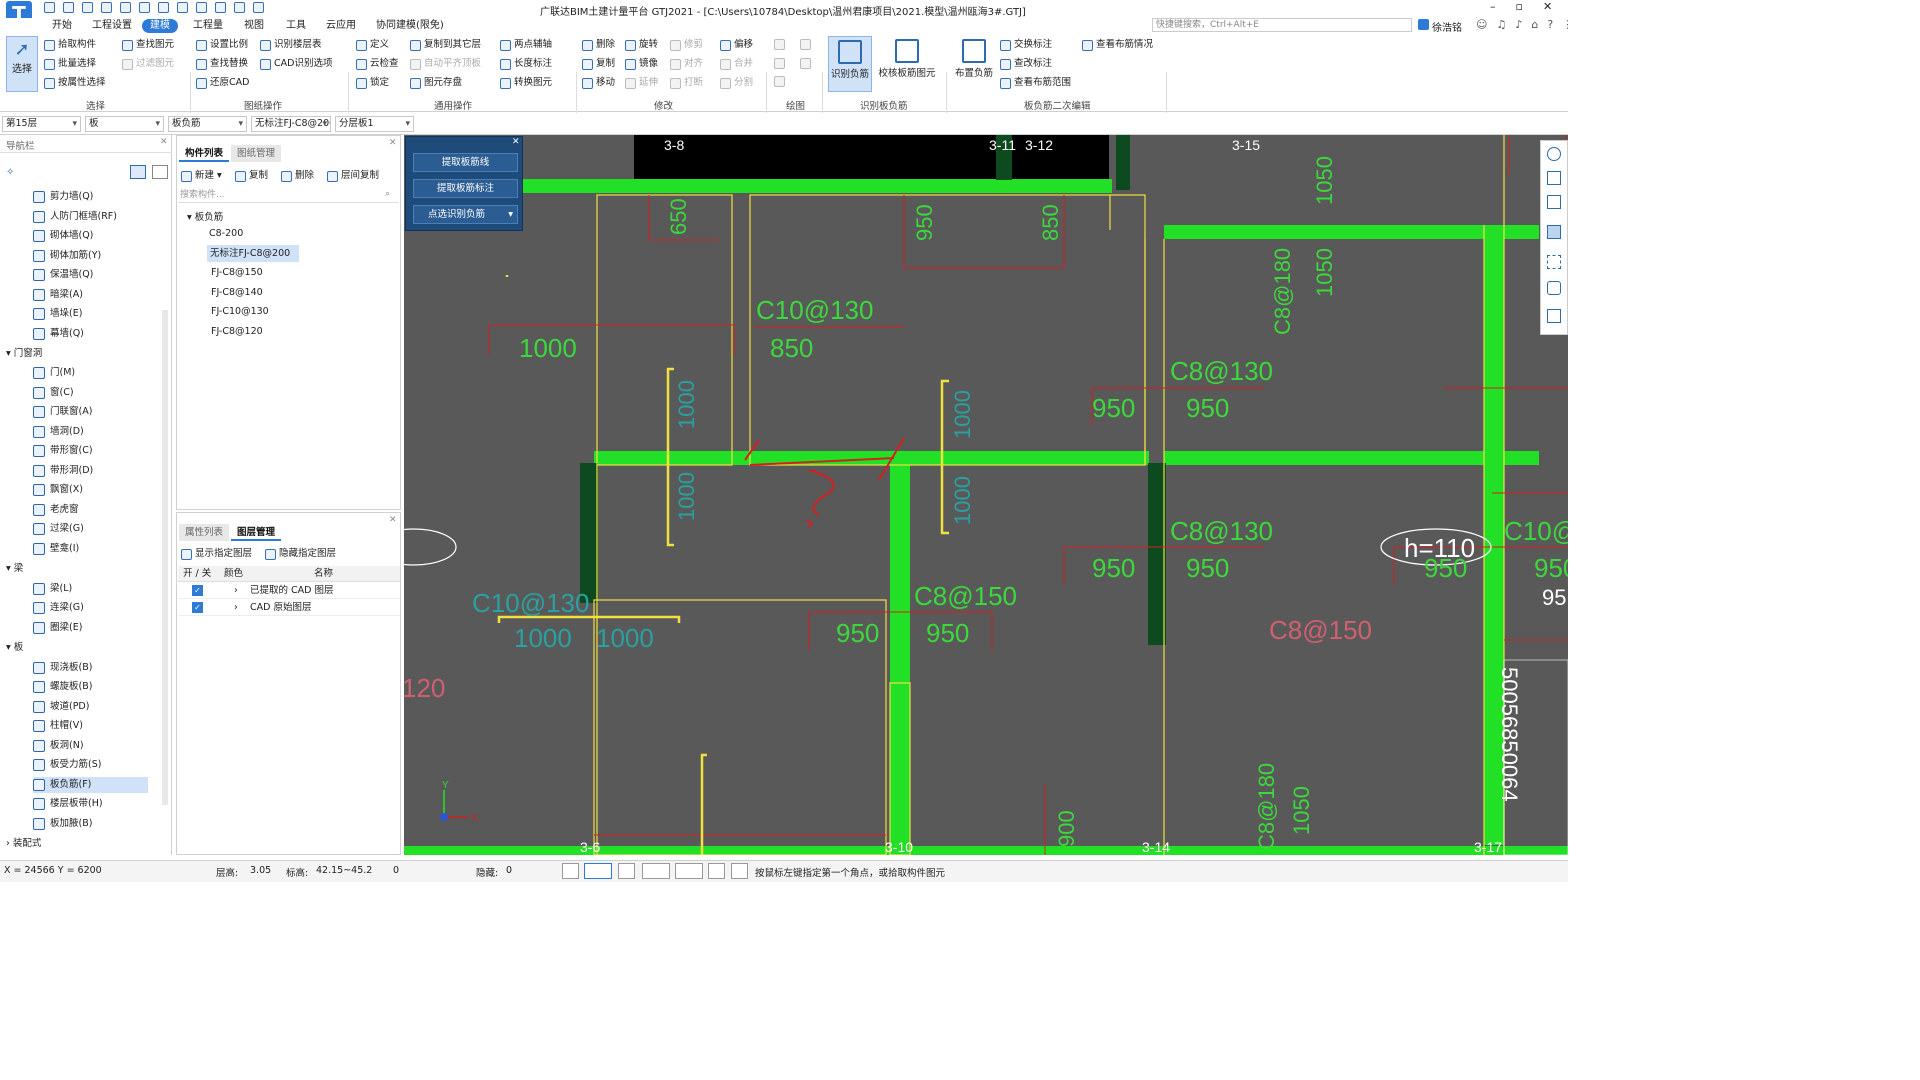  I want to click on help-icon: ?, so click(1550, 24).